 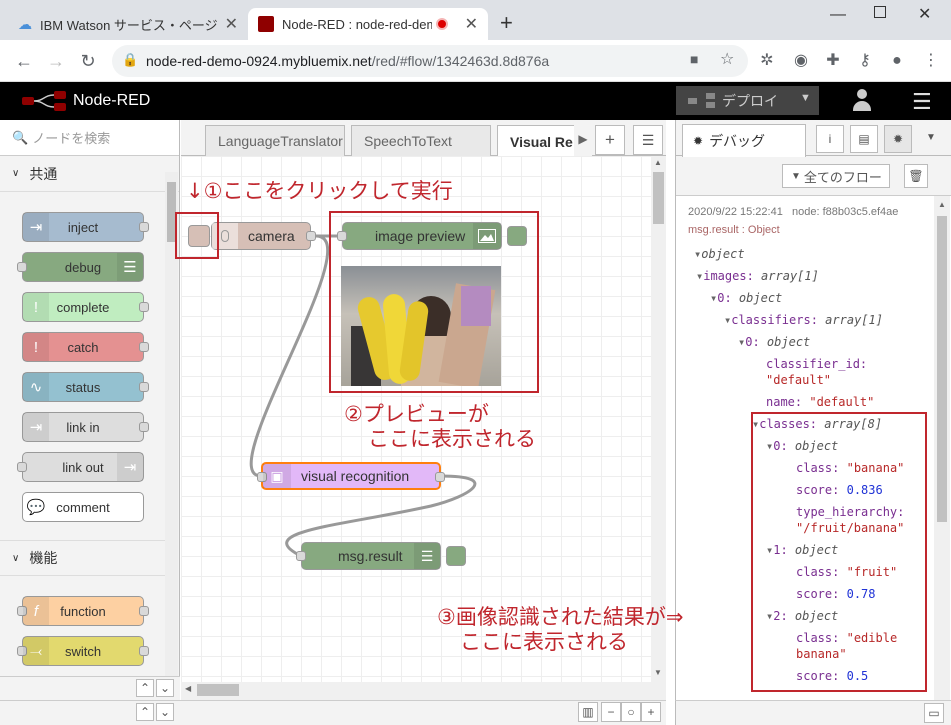 I want to click on trash-icon: 🗑, so click(x=916, y=176).